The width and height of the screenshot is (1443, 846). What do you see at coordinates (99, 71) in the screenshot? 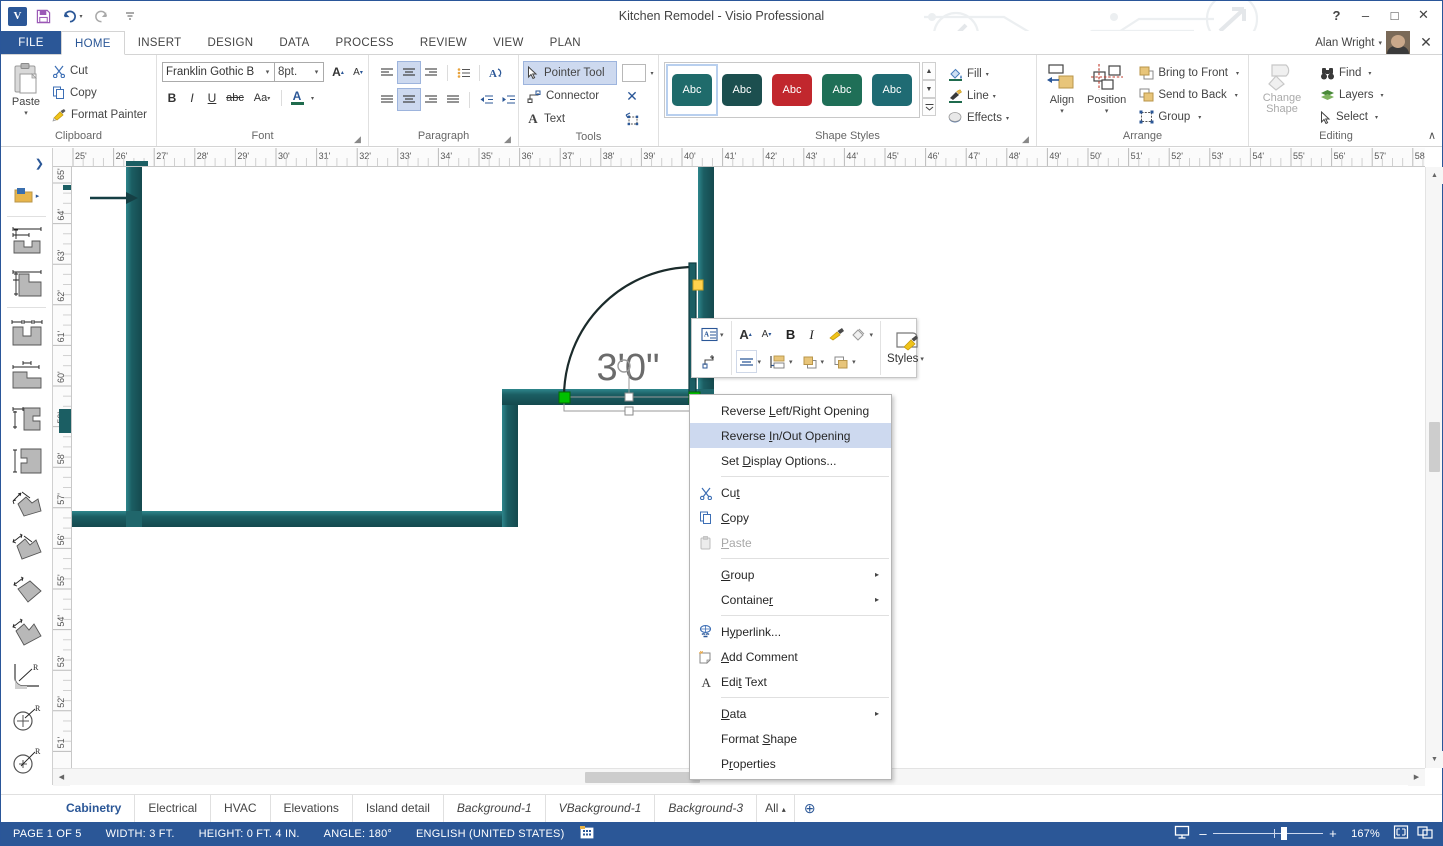
I see `cut-button: Cut` at bounding box center [99, 71].